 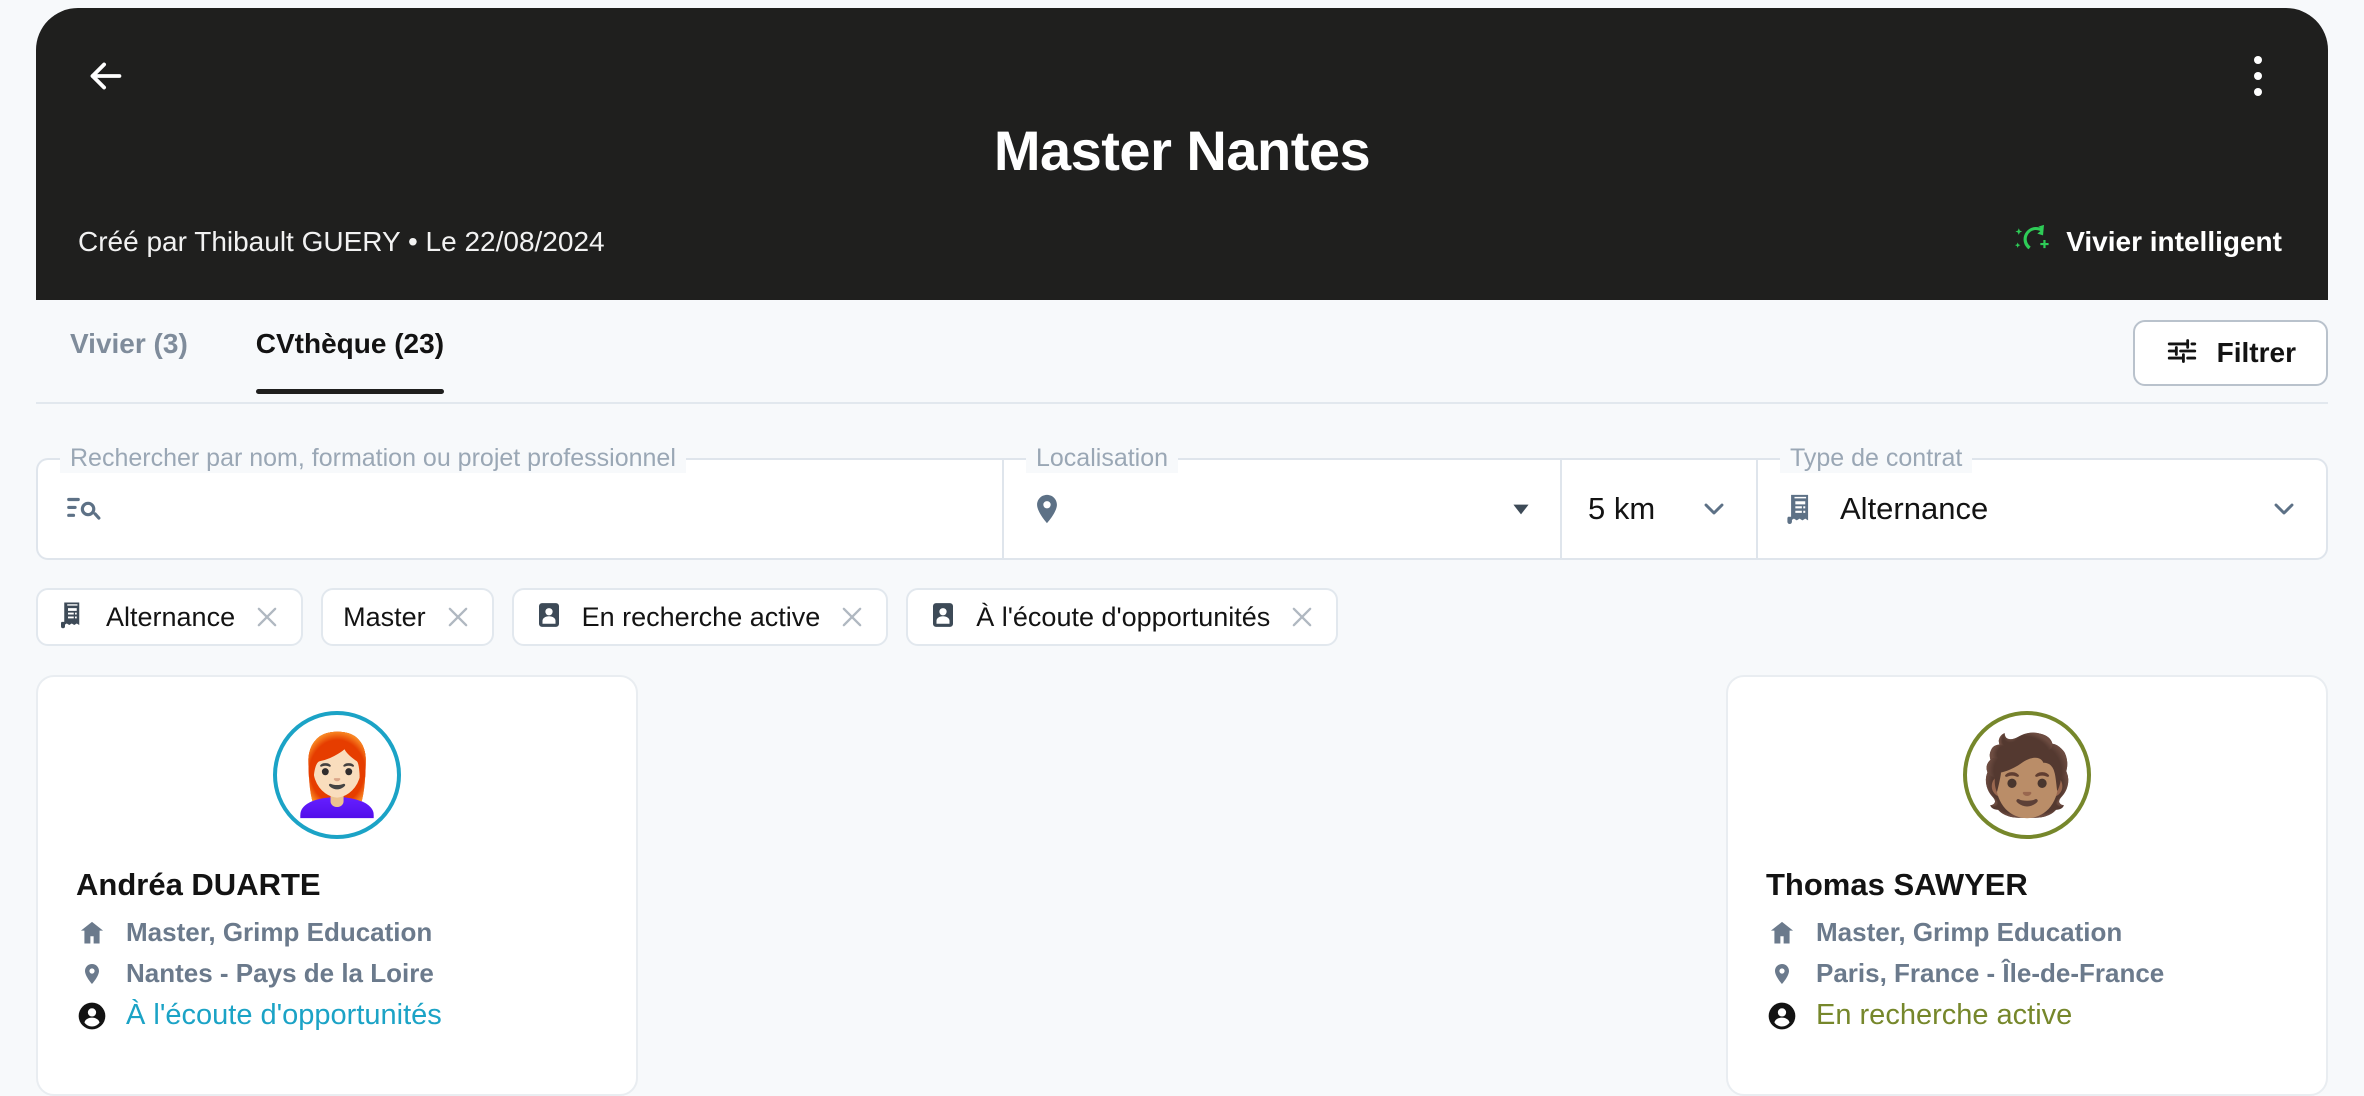 I want to click on candidate-status: À l'écoute d'opportunités, so click(x=284, y=1015).